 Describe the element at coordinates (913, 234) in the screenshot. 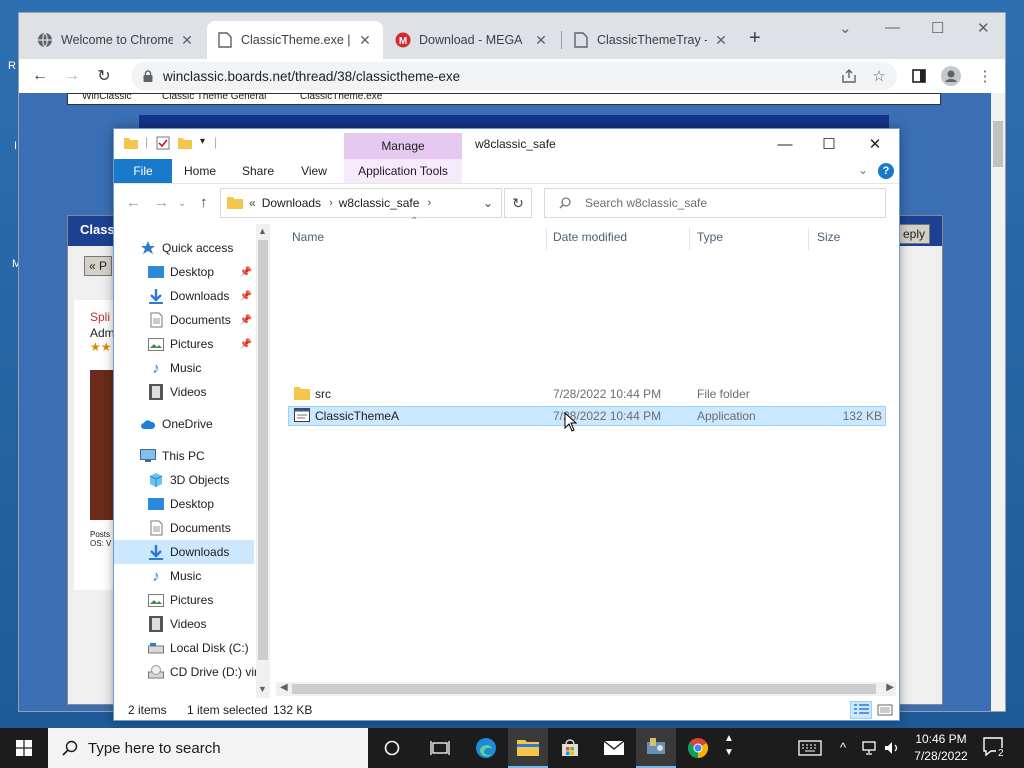

I see `reply-button: eply` at that location.